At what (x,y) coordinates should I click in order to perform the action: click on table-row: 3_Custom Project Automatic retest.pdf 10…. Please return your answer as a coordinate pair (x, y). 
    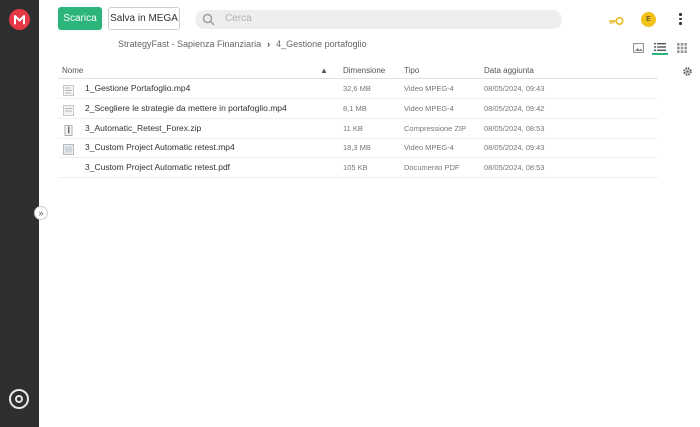
    Looking at the image, I should click on (358, 168).